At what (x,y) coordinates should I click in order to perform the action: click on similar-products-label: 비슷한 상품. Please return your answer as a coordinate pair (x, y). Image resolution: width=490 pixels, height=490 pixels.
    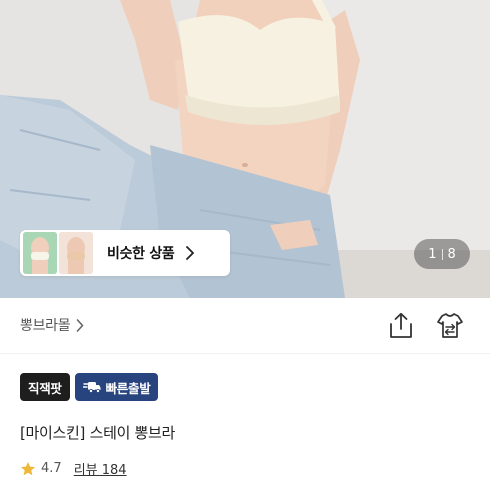
    Looking at the image, I should click on (141, 254).